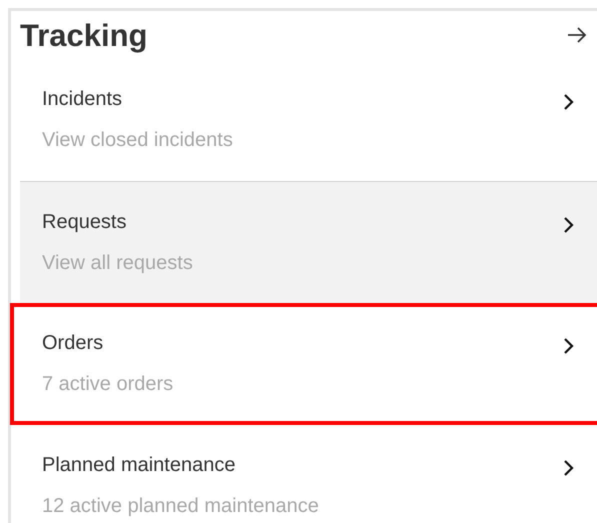 The height and width of the screenshot is (523, 597). Describe the element at coordinates (117, 263) in the screenshot. I see `item-subtitle: View all requests` at that location.